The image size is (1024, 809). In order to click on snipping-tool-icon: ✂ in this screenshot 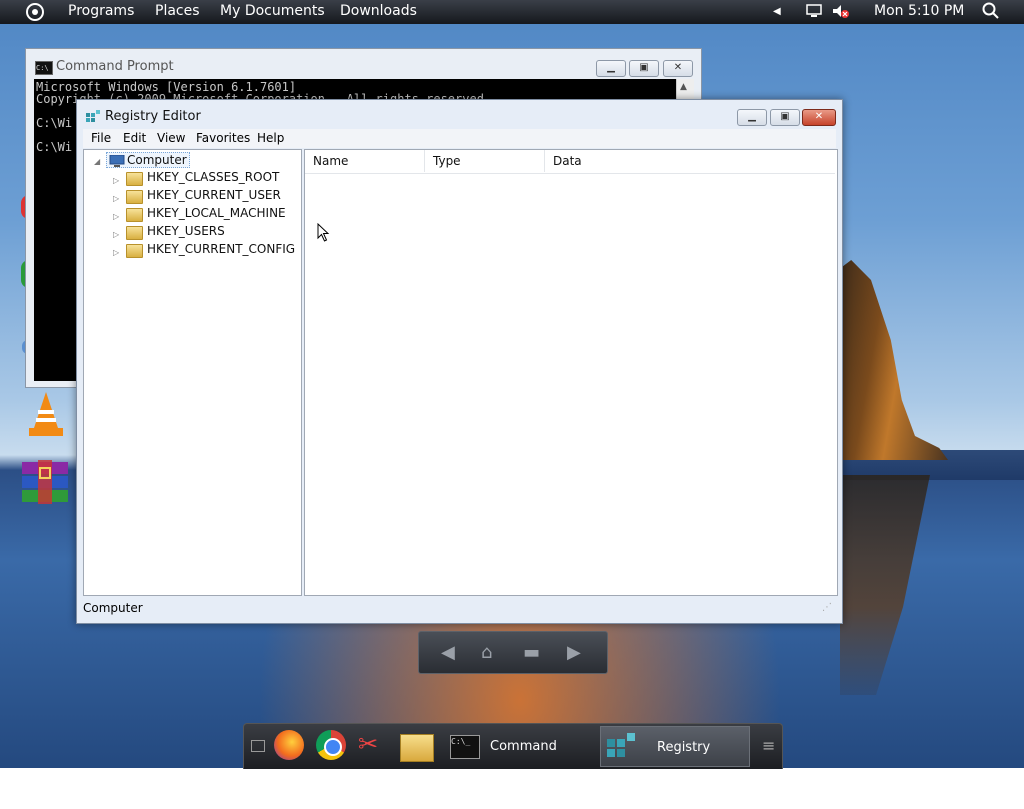, I will do `click(368, 744)`.